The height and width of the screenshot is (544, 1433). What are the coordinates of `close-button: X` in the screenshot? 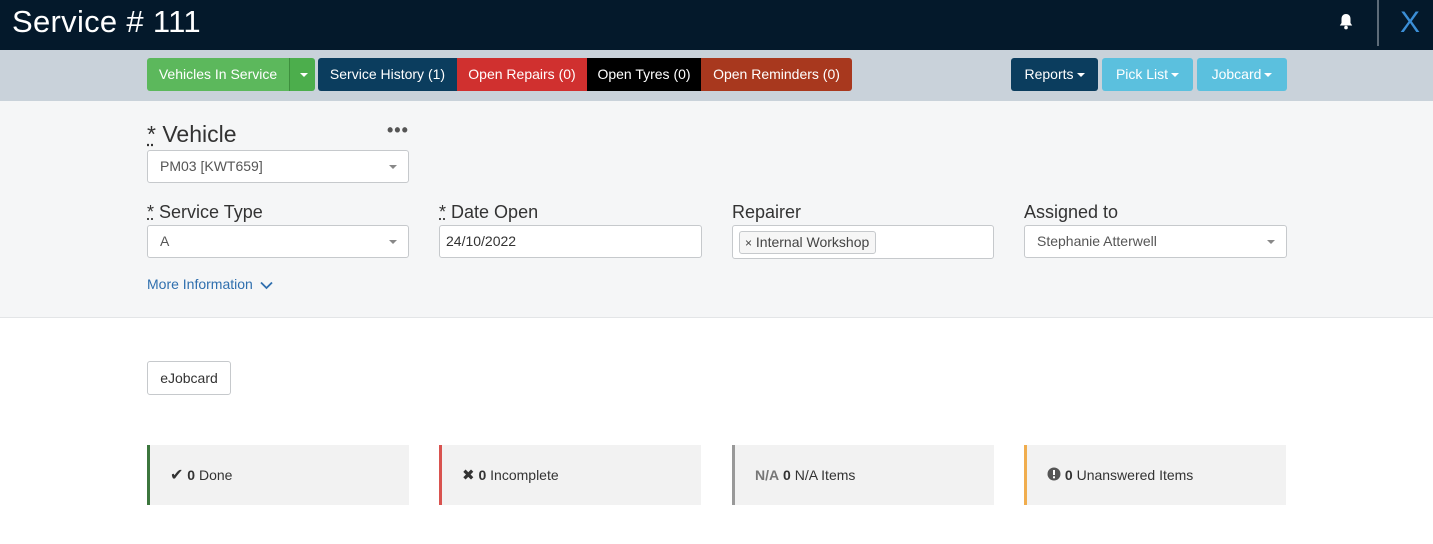 It's located at (1410, 23).